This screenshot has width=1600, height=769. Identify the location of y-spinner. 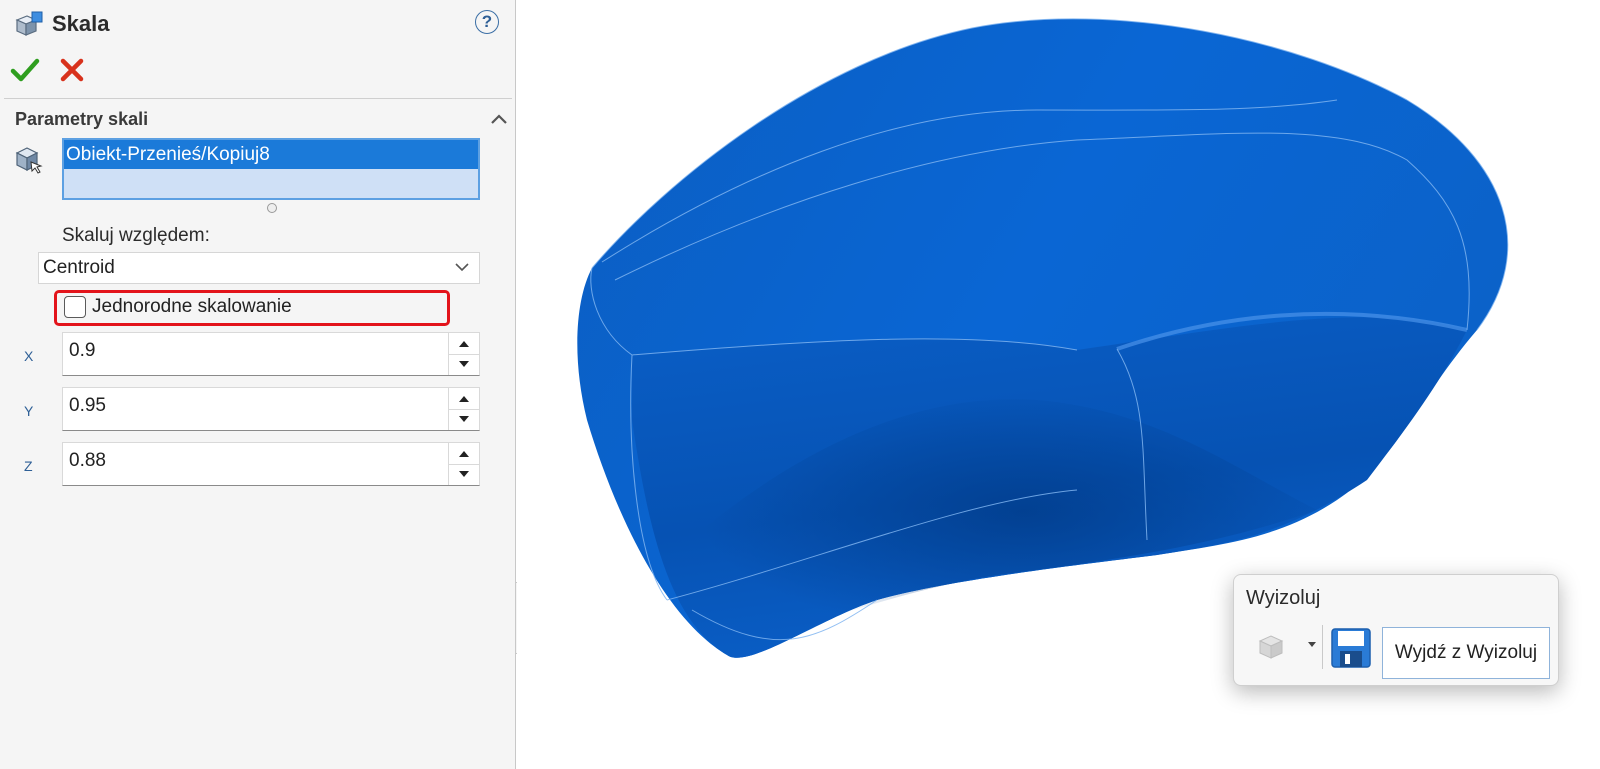
(463, 409).